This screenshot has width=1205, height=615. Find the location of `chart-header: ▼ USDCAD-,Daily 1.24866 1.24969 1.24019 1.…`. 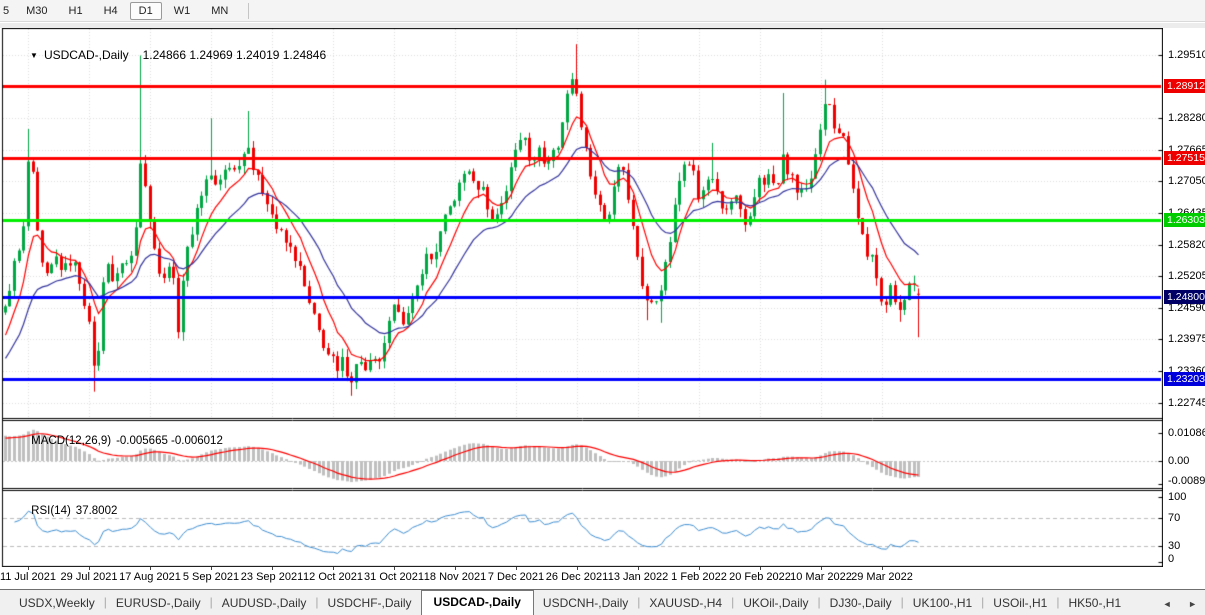

chart-header: ▼ USDCAD-,Daily 1.24866 1.24969 1.24019 1.… is located at coordinates (168, 55).